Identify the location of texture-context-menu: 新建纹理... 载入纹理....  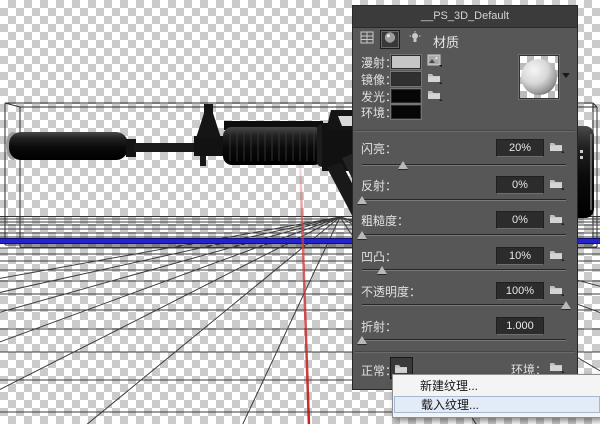
(496, 396).